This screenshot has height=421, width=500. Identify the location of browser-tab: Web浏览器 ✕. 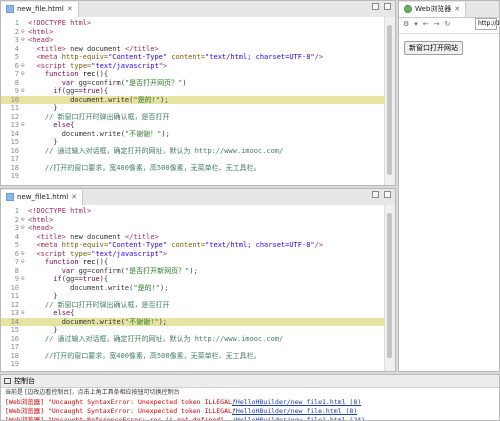
(433, 9).